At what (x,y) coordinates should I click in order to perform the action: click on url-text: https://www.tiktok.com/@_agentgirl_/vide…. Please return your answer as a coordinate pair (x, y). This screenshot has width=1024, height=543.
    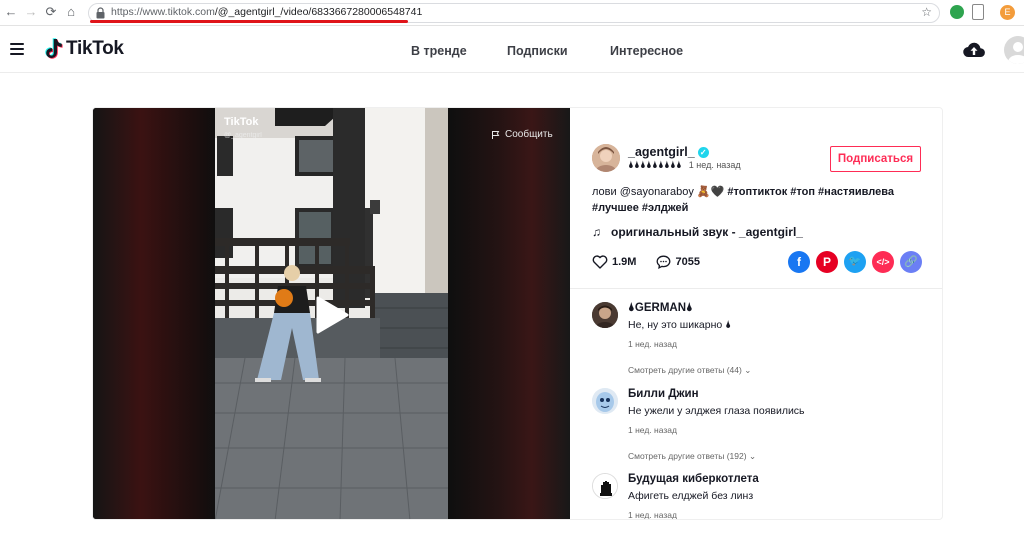
    Looking at the image, I should click on (267, 12).